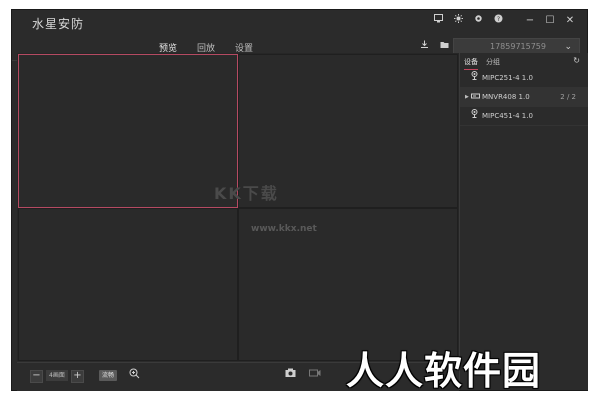  What do you see at coordinates (444, 371) in the screenshot?
I see `brand-watermark: 人人软件园` at bounding box center [444, 371].